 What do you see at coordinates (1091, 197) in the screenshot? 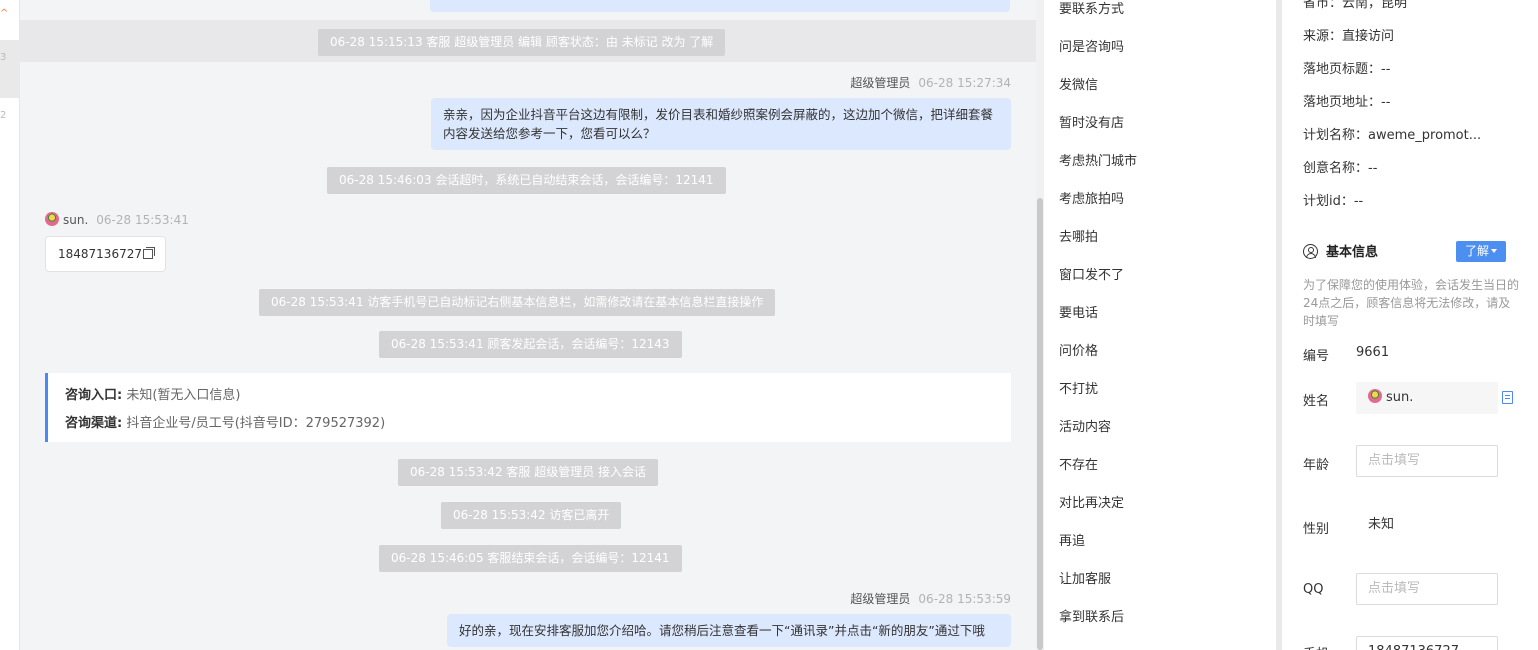
I see `quick-reply-item: 考虑旅拍吗` at bounding box center [1091, 197].